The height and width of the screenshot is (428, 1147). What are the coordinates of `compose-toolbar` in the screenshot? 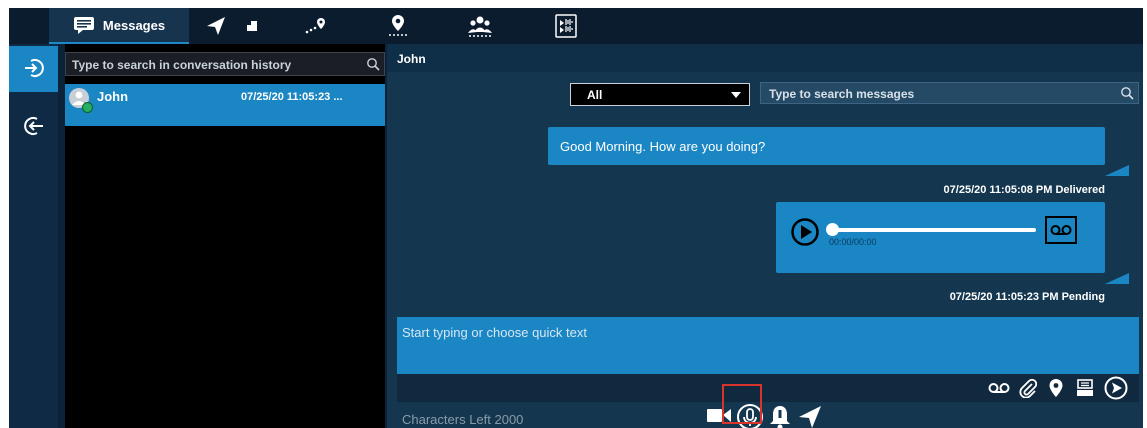 It's located at (768, 388).